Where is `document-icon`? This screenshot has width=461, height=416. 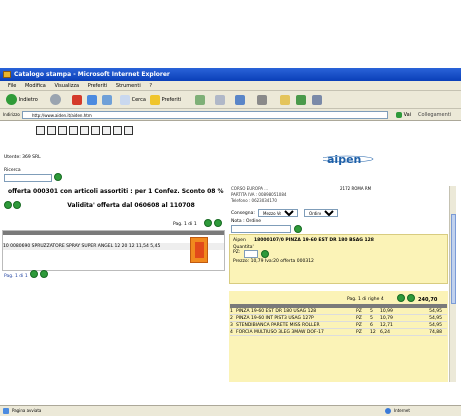
document-icon is located at coordinates (95, 130).